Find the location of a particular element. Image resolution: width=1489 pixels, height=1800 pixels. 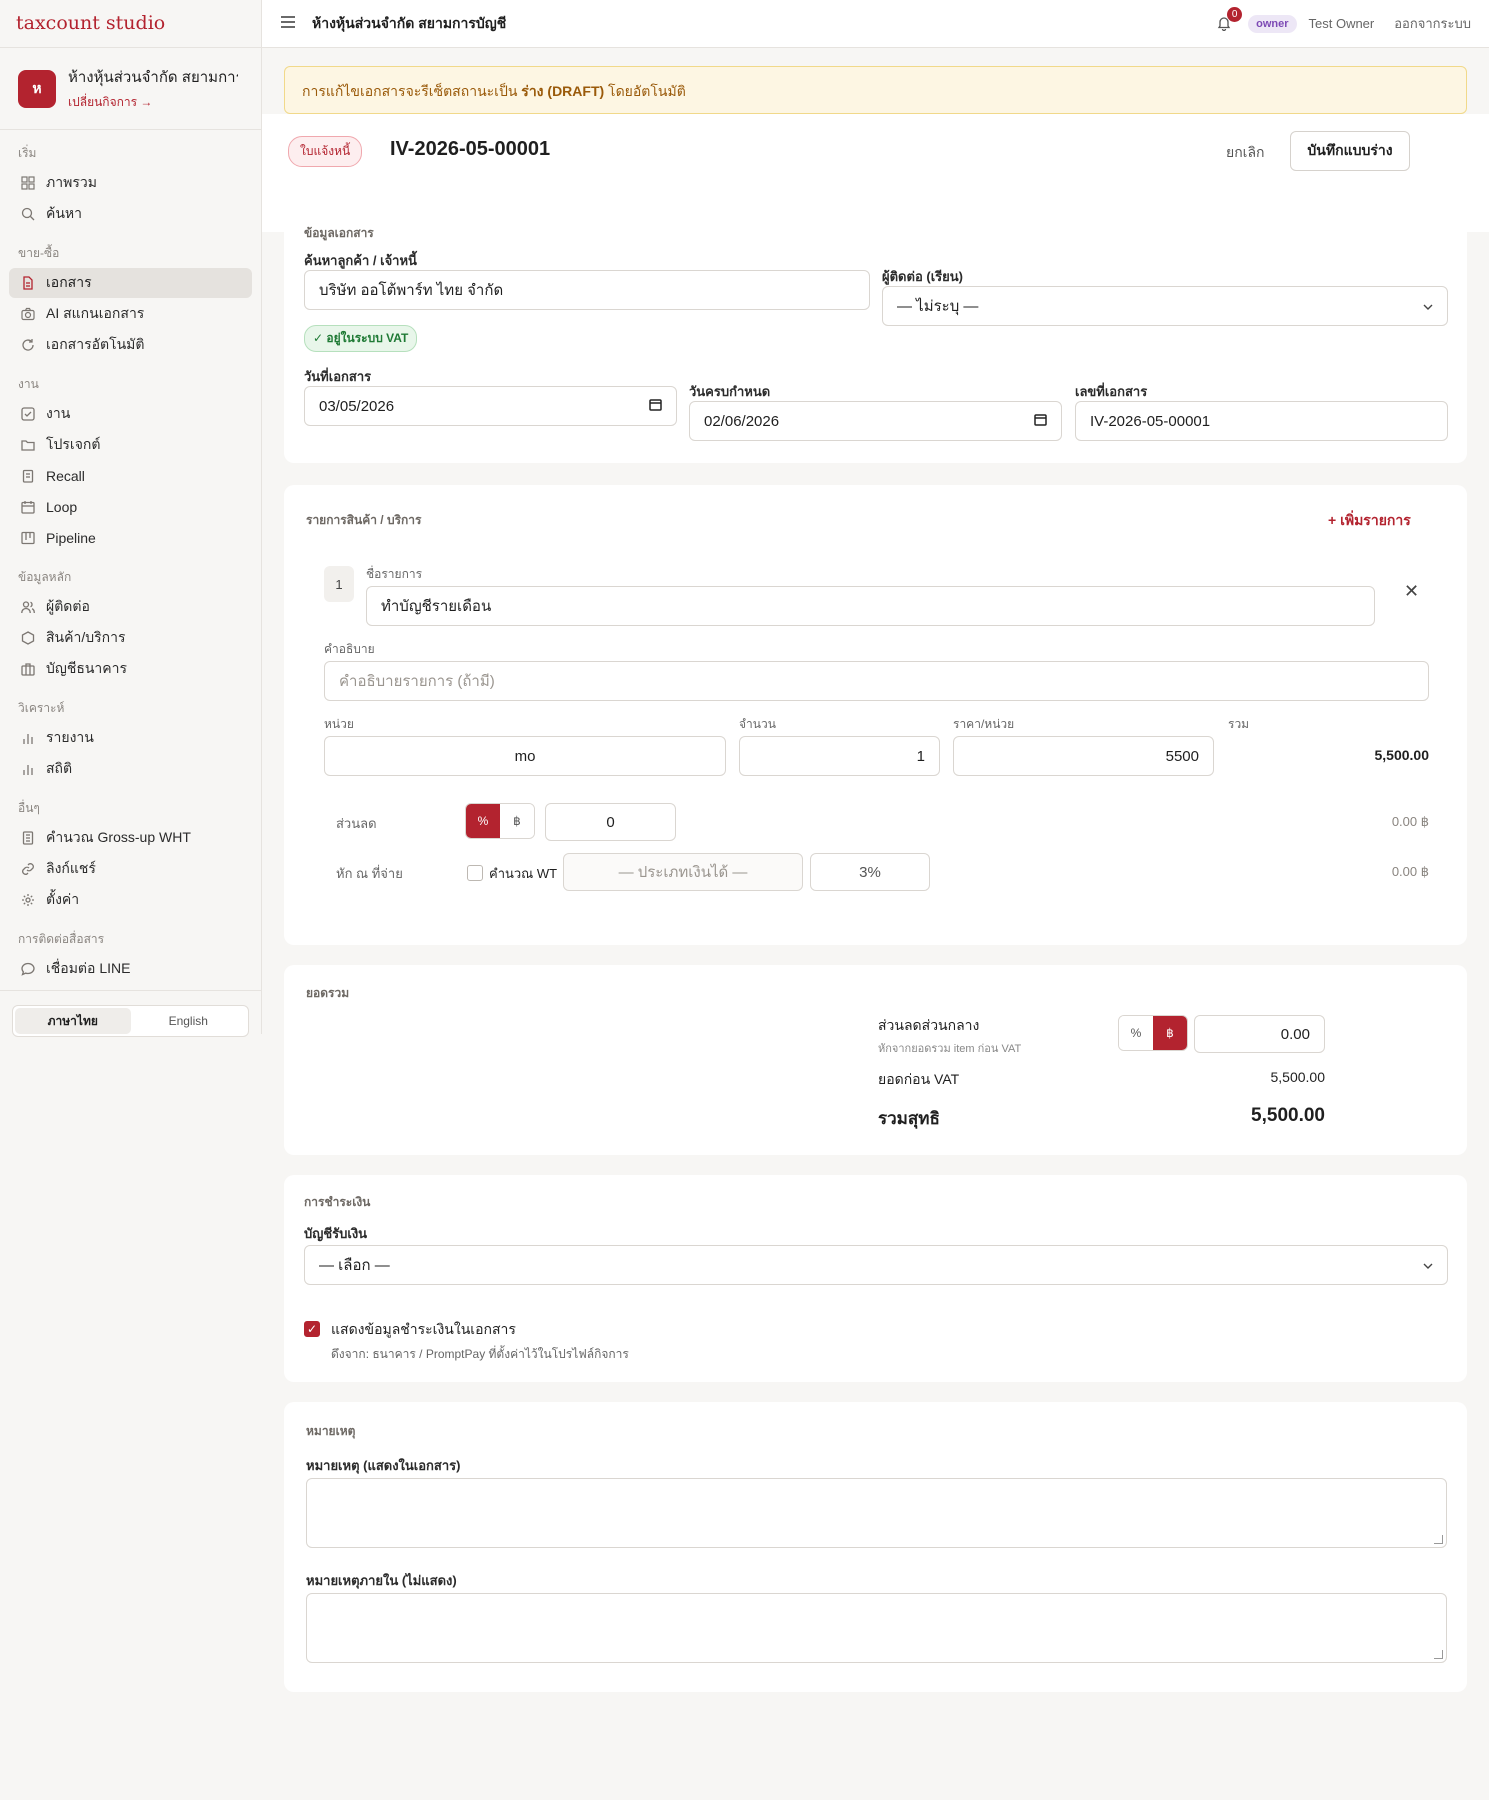

sidebar-item-reports: รายงาน is located at coordinates (130, 738).